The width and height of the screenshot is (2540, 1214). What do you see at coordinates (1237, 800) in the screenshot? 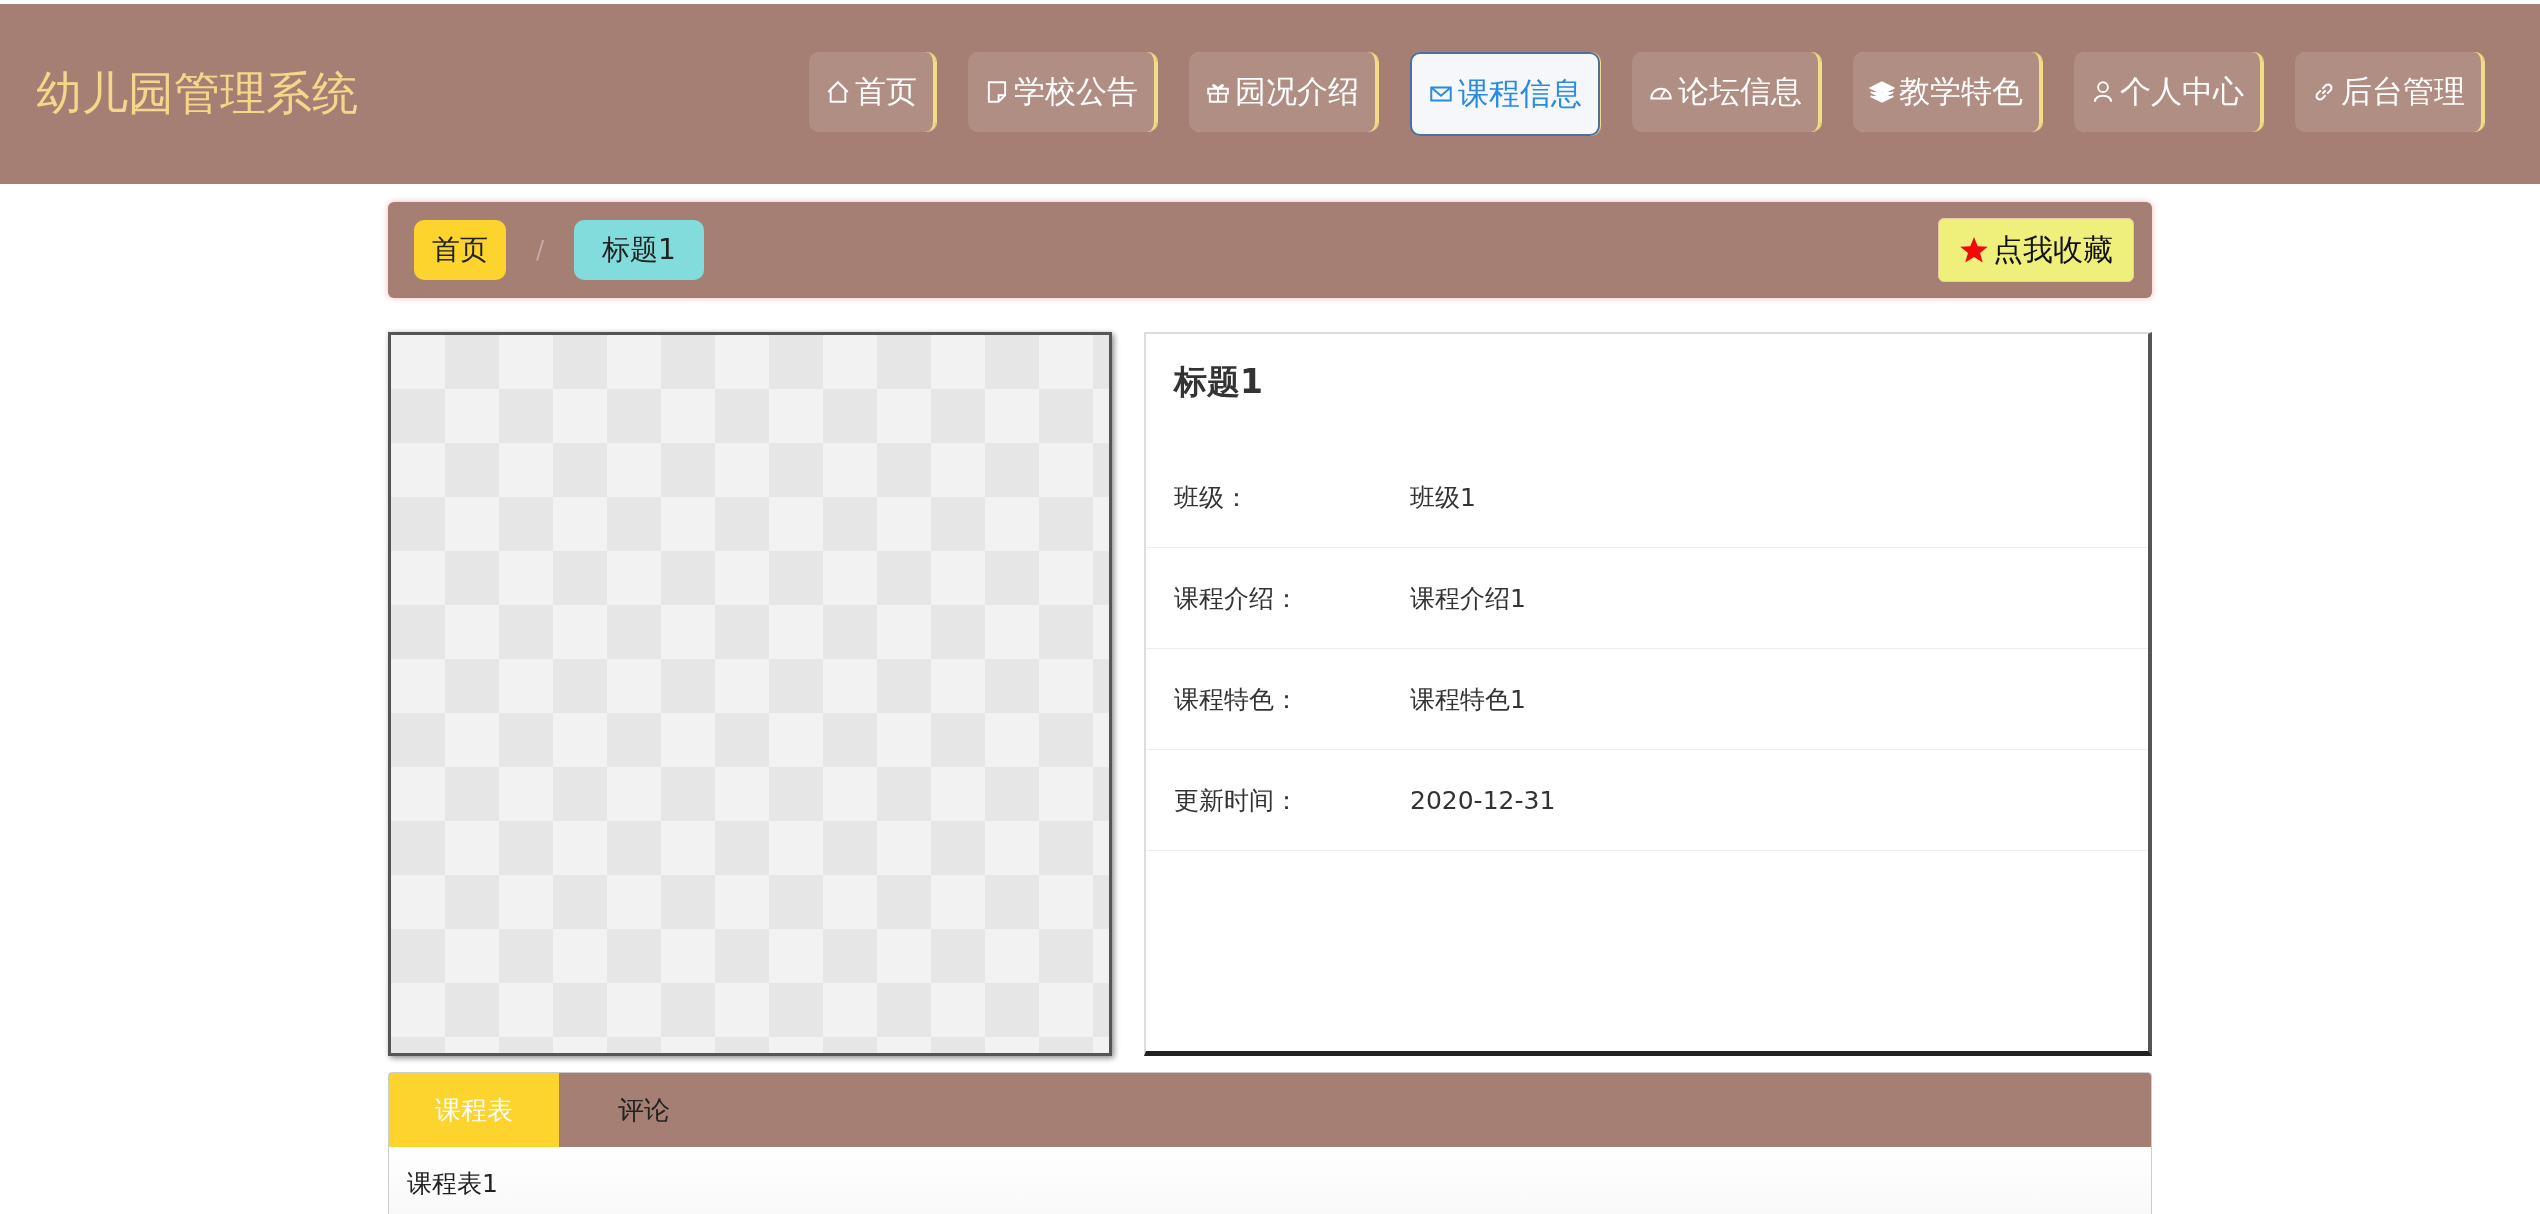
I see `field-label: 更新时间：` at bounding box center [1237, 800].